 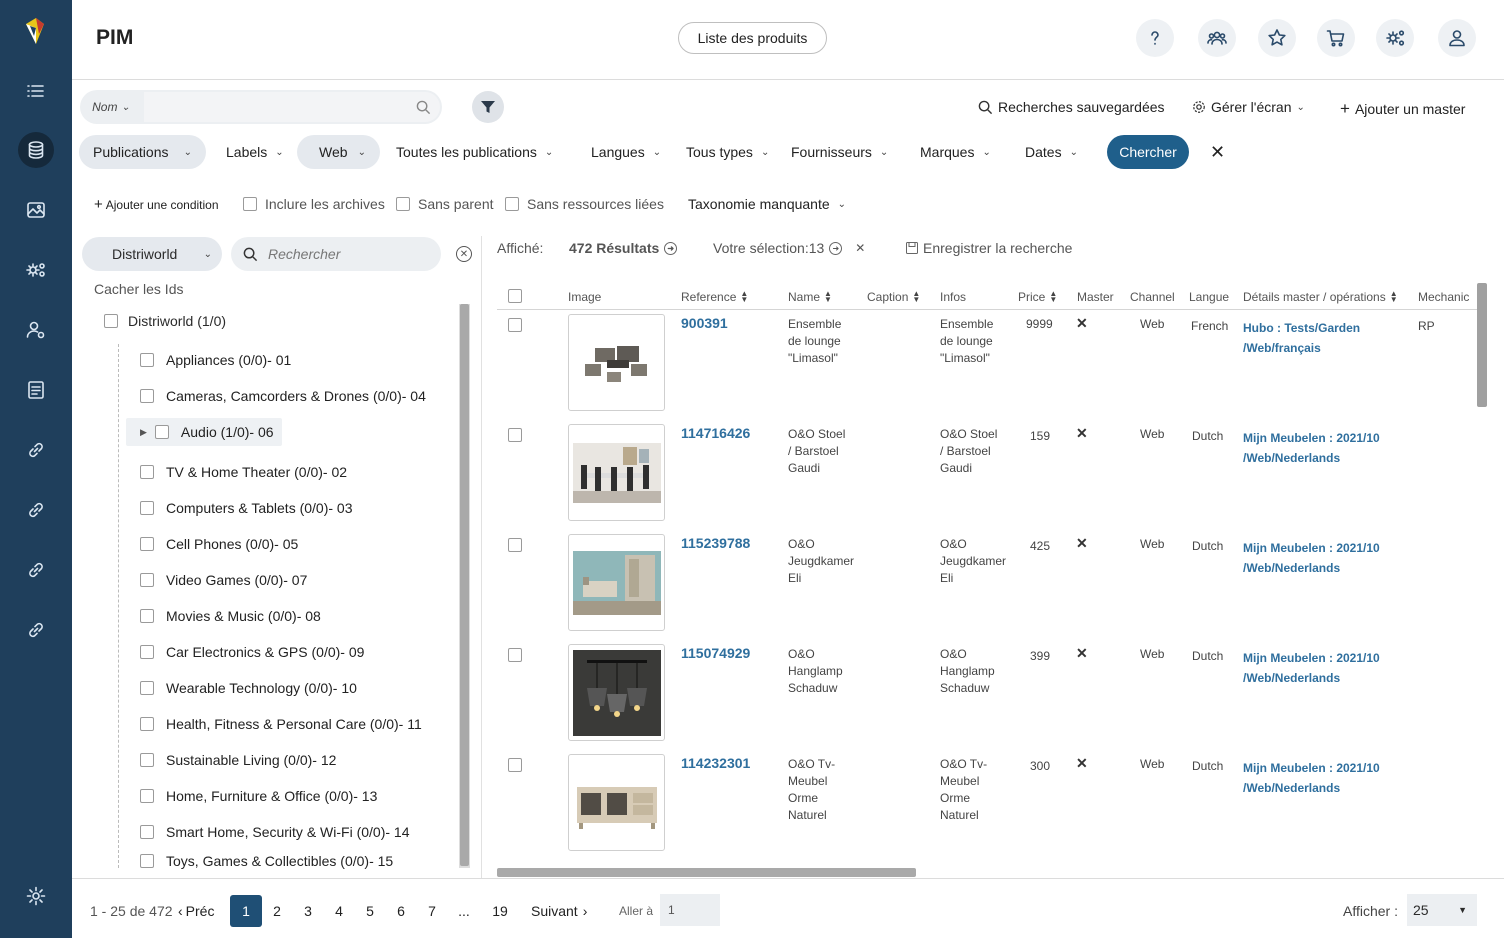 I want to click on page-3: 3, so click(x=308, y=911).